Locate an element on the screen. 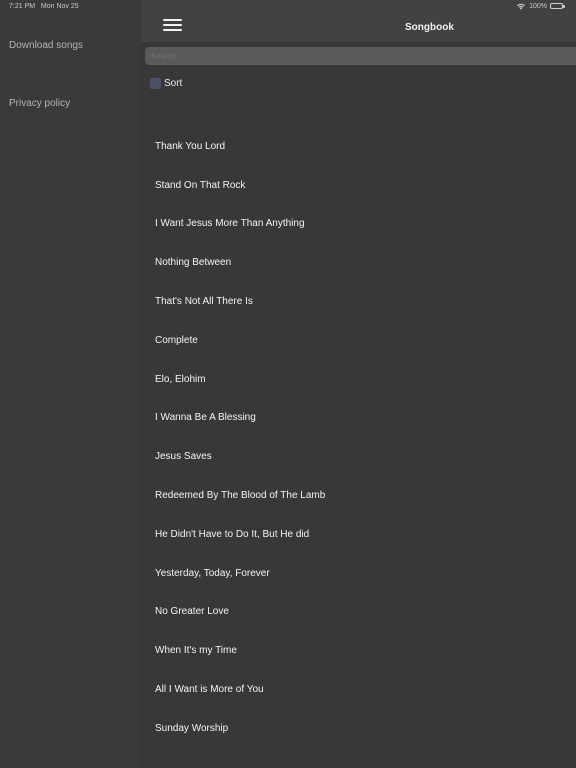 The width and height of the screenshot is (576, 768). sort-button: Sort is located at coordinates (166, 83).